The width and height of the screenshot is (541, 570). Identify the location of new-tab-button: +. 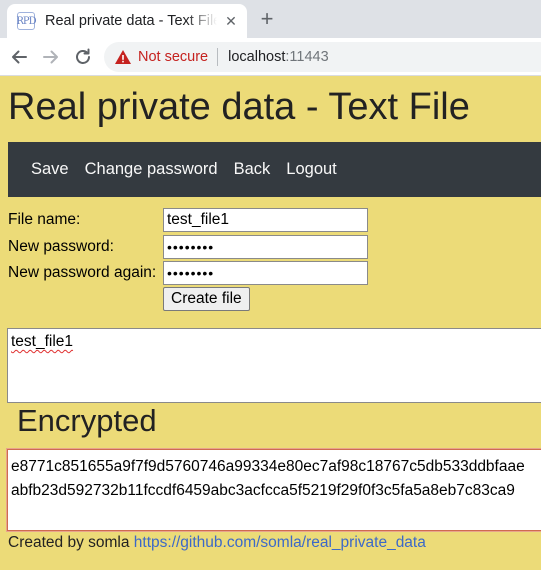
(267, 19).